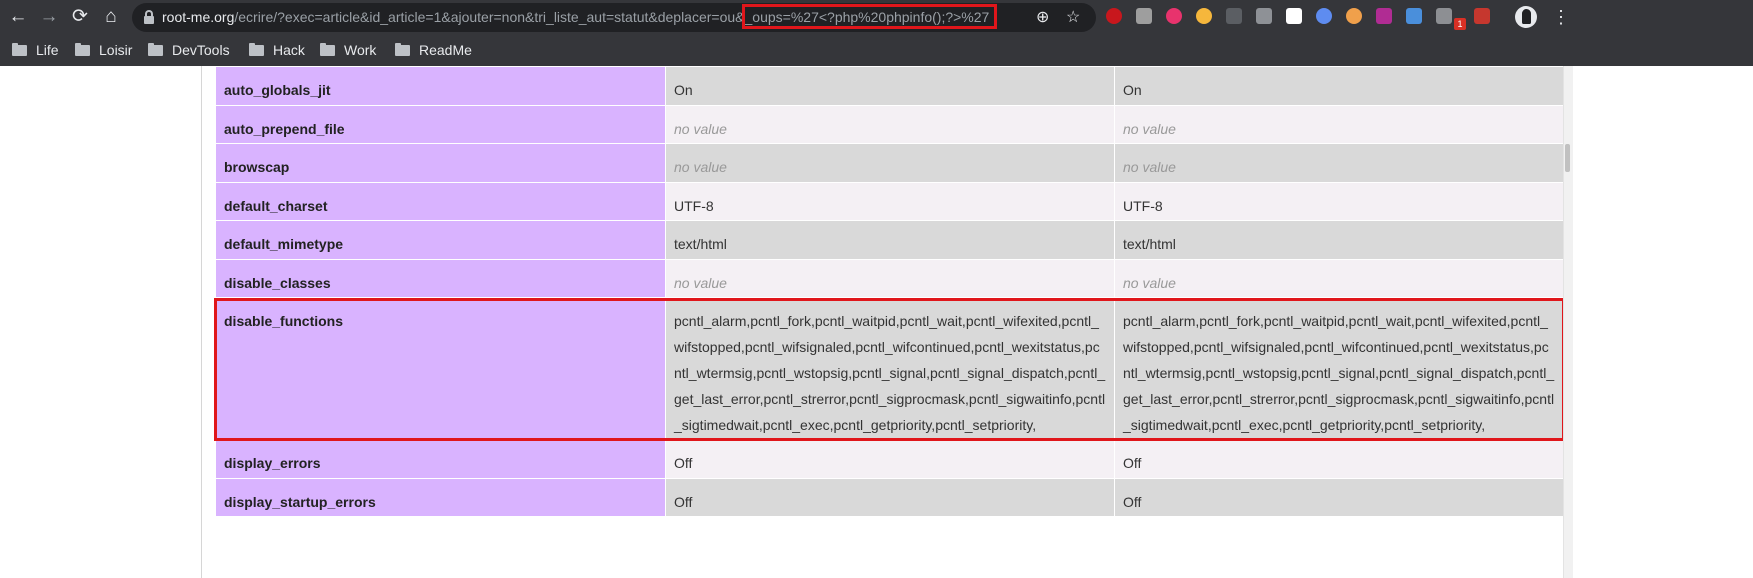 This screenshot has width=1753, height=578. What do you see at coordinates (440, 459) in the screenshot?
I see `directive-name: display_errors` at bounding box center [440, 459].